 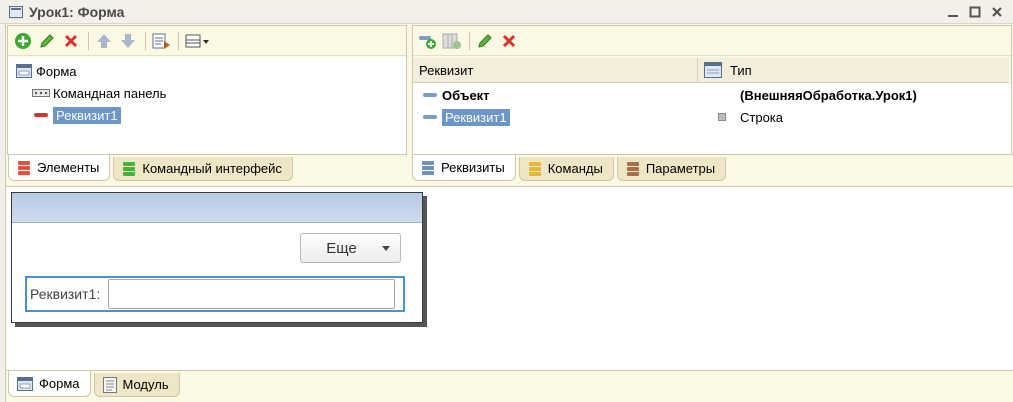 I want to click on form-preview-header, so click(x=217, y=208).